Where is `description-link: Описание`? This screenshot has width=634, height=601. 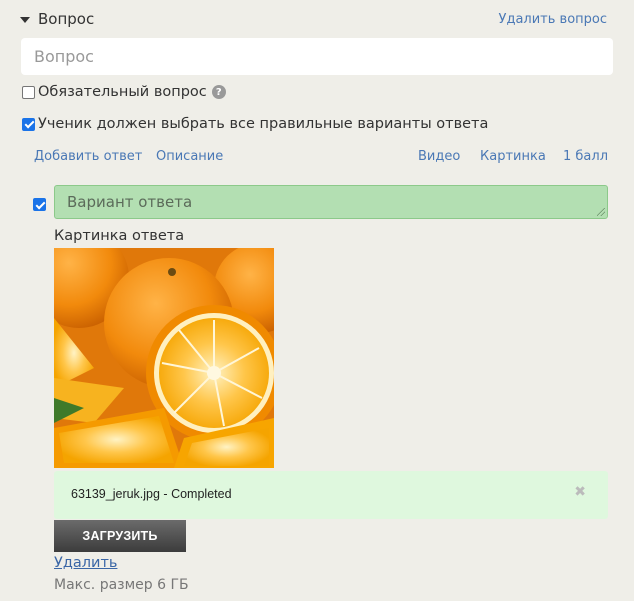
description-link: Описание is located at coordinates (189, 156).